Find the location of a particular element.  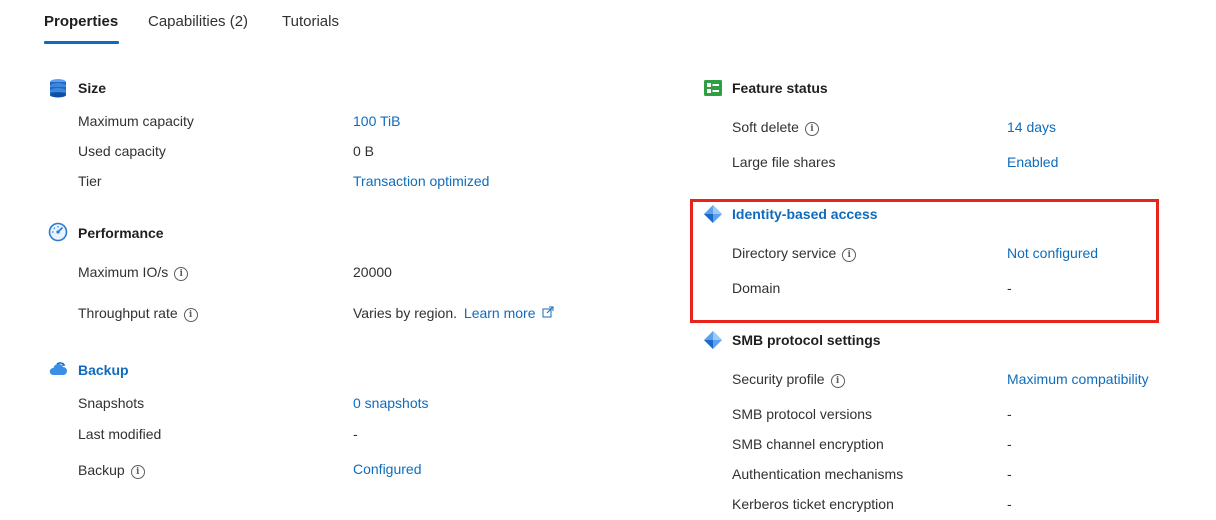

database-icon is located at coordinates (58, 88).